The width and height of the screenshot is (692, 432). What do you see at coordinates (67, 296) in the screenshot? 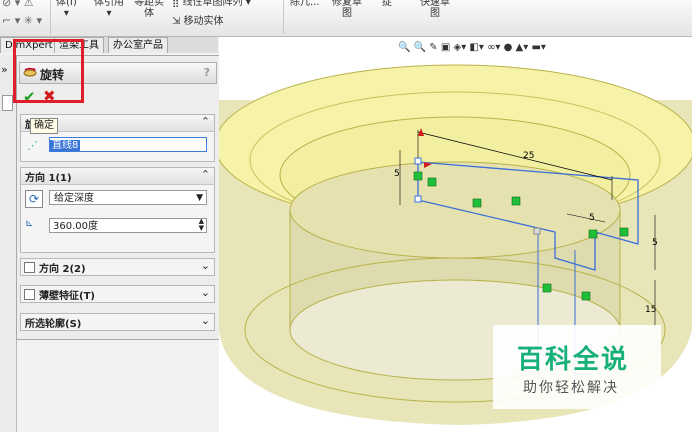
I see `thin-feature-label: 薄壁特征(T)` at bounding box center [67, 296].